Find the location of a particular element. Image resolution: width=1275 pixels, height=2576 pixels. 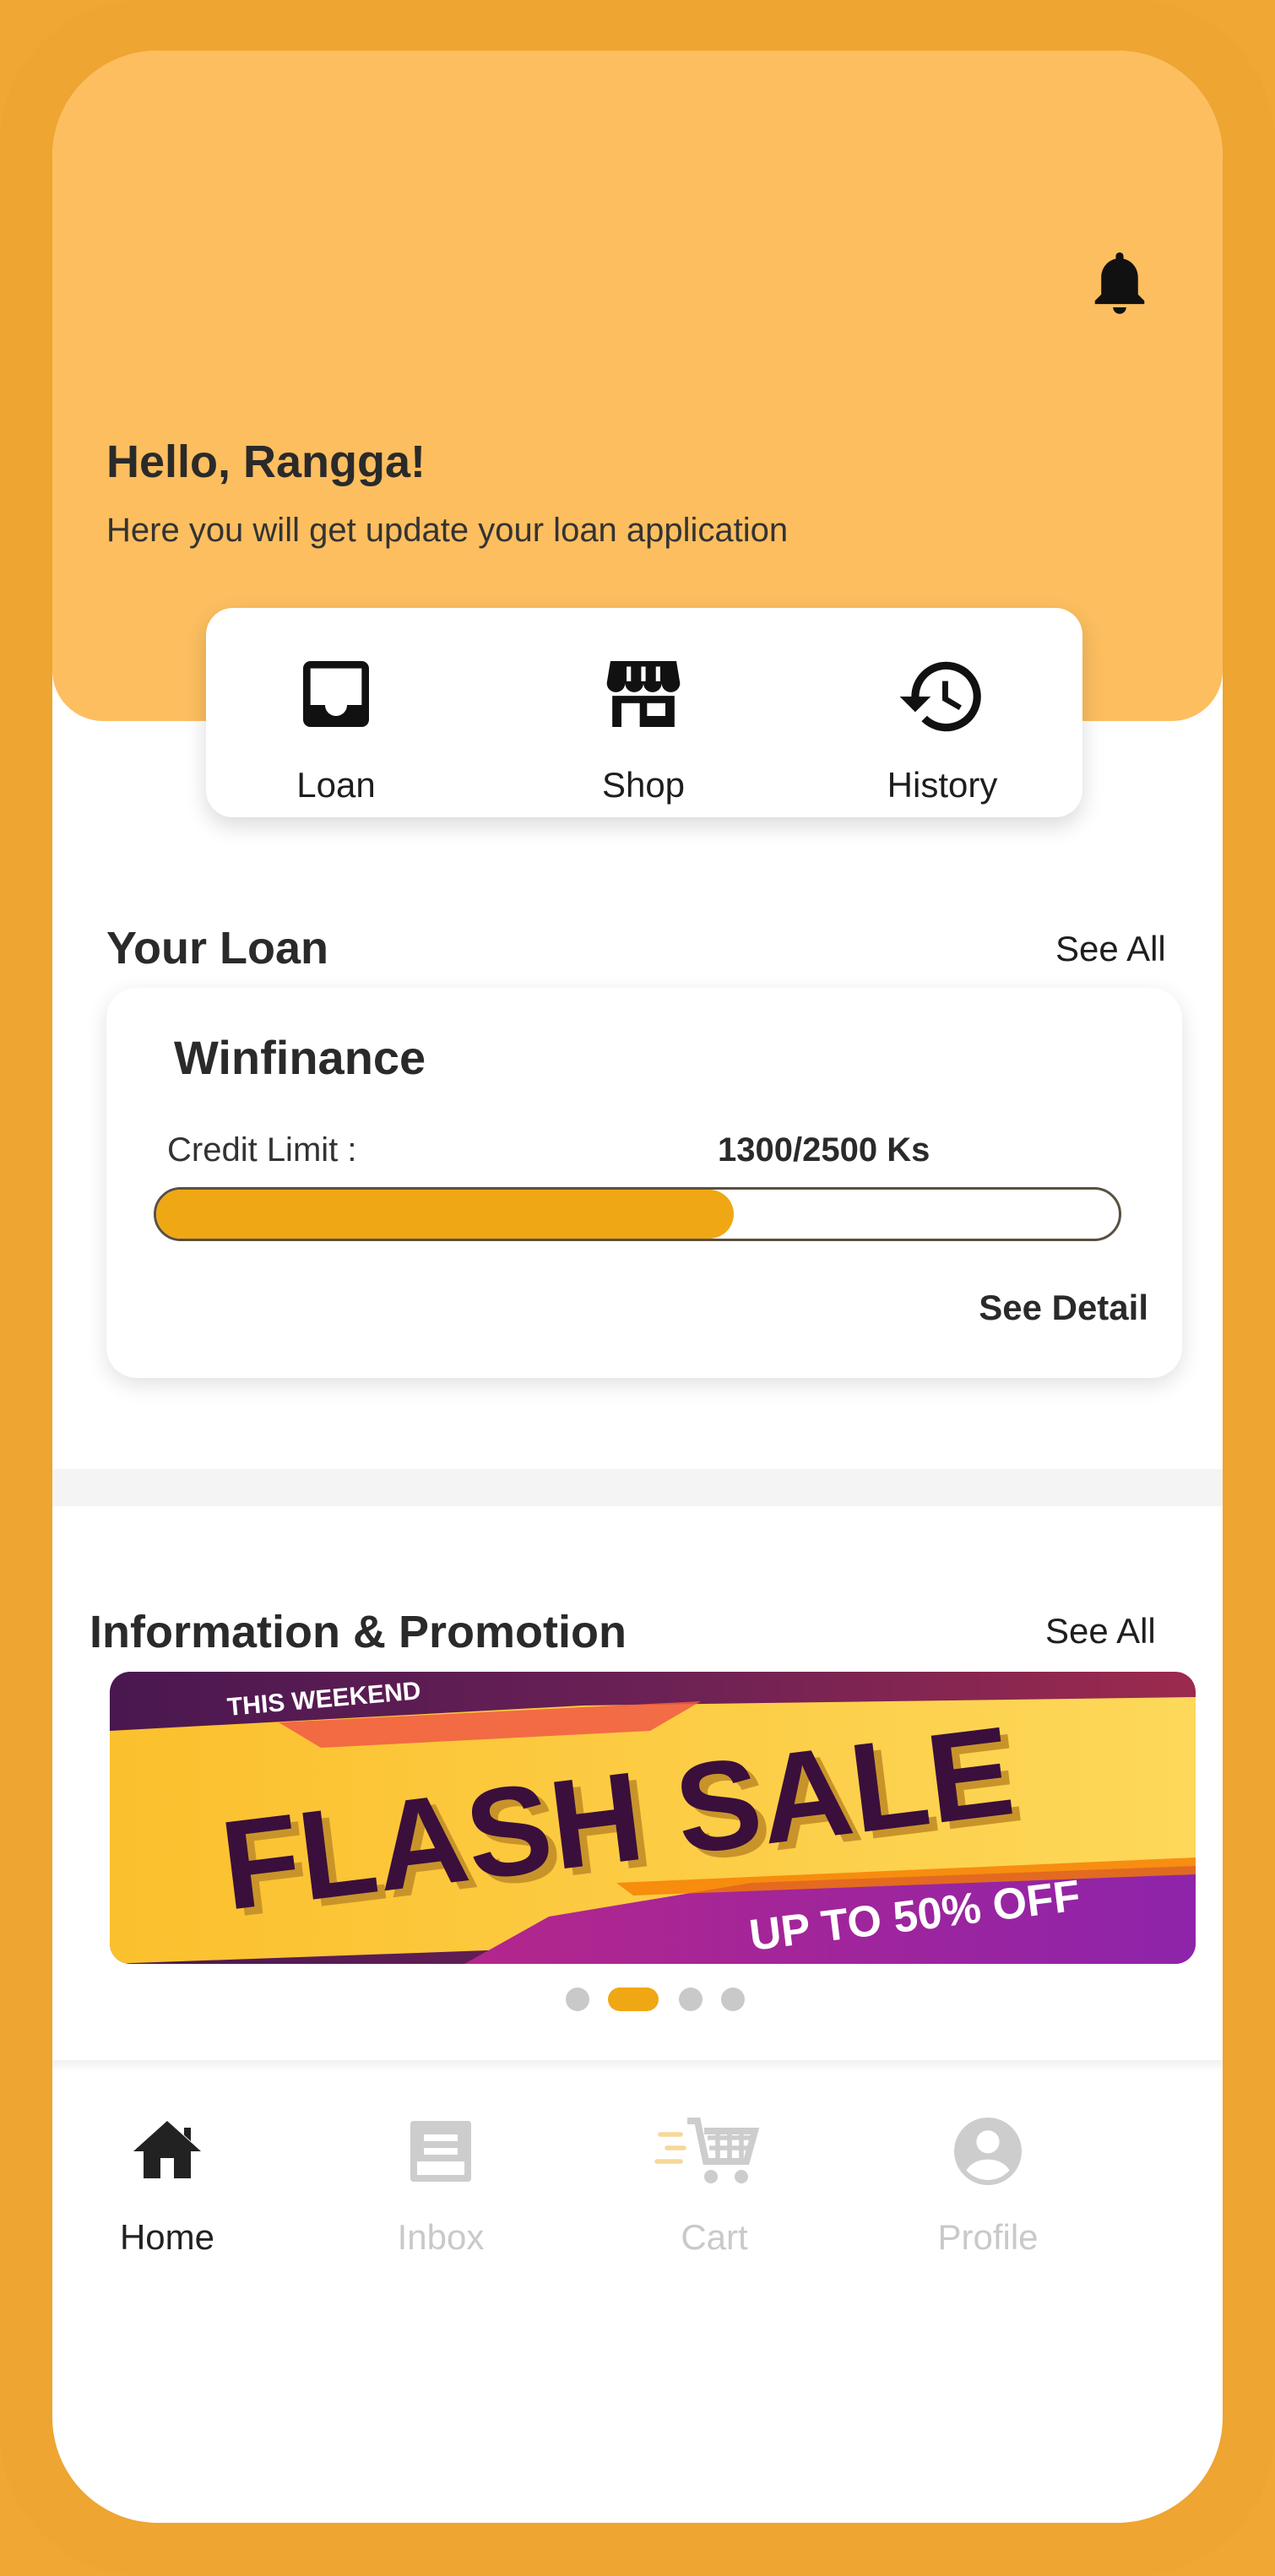

quick-action-history: History is located at coordinates (942, 712).